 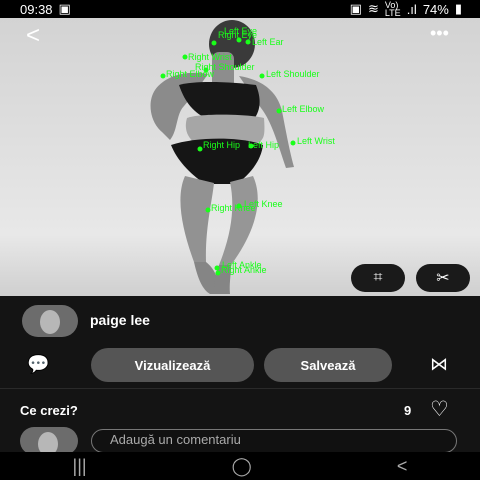 I want to click on keypoint-label-left-ear: Left Ear, so click(x=268, y=42).